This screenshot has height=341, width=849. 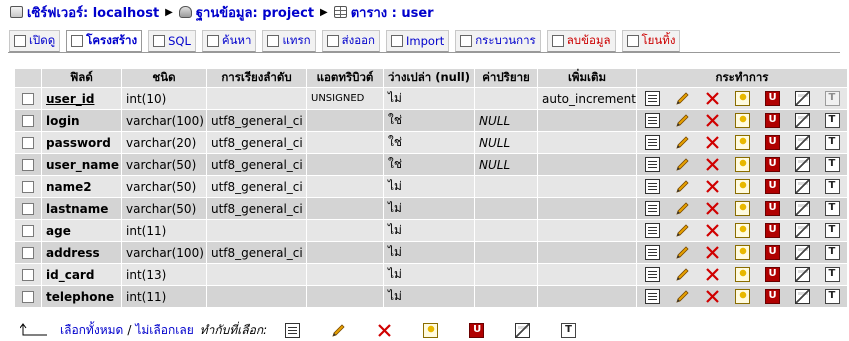 What do you see at coordinates (35, 41) in the screenshot?
I see `tab-0: เปิดดู` at bounding box center [35, 41].